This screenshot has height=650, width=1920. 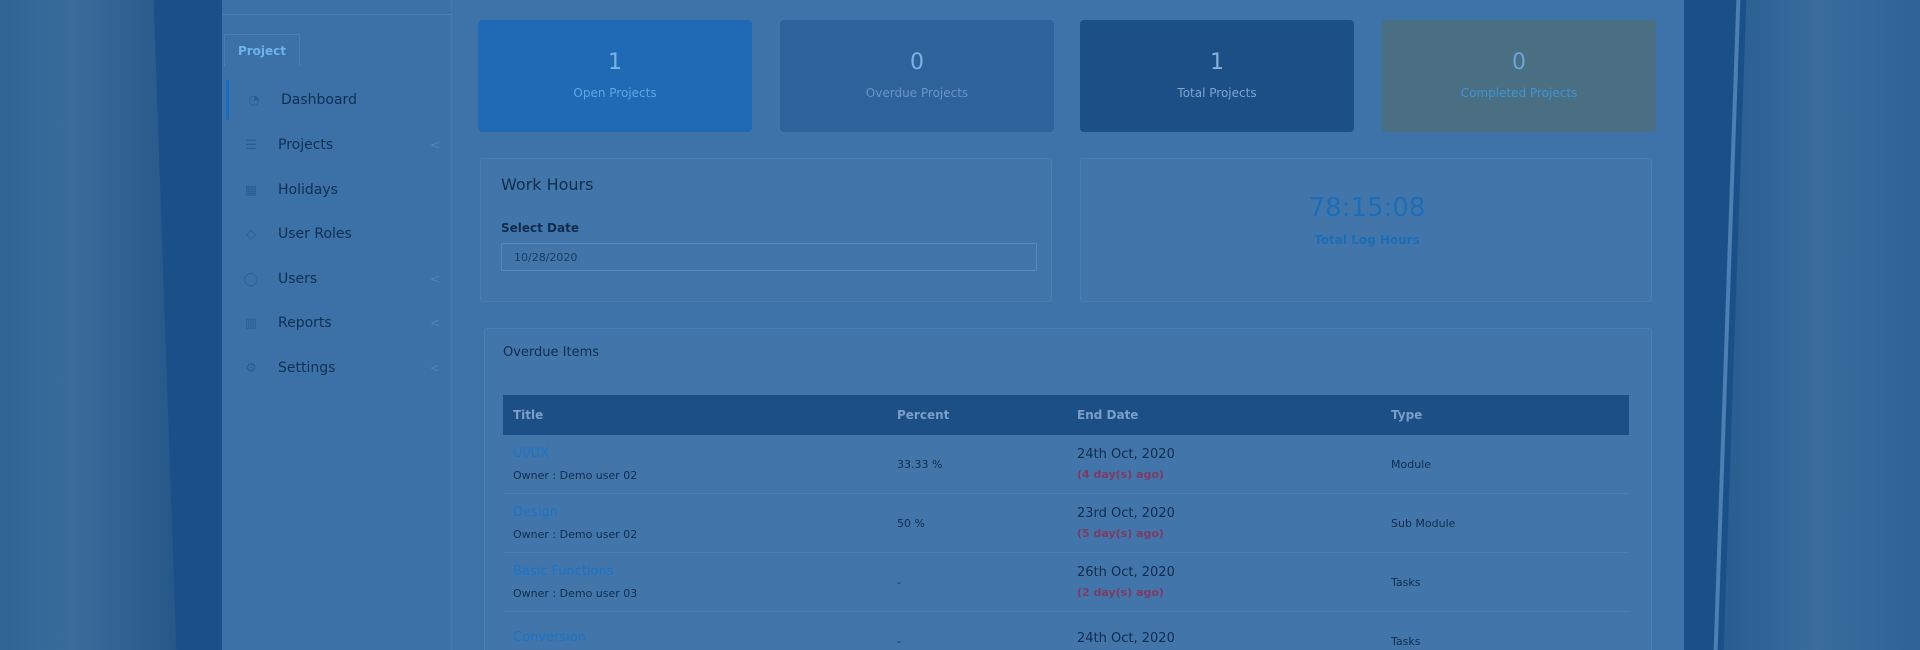 I want to click on column-header-title: Title, so click(x=700, y=415).